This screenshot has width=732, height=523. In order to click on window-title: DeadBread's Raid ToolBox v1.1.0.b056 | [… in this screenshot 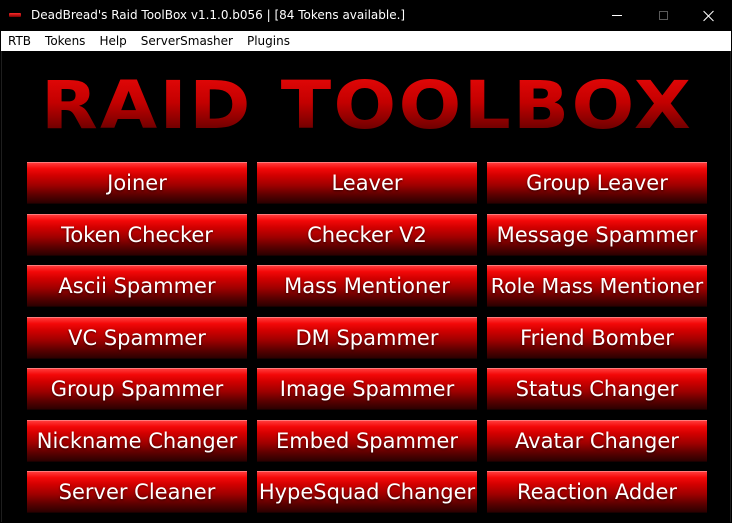, I will do `click(218, 15)`.